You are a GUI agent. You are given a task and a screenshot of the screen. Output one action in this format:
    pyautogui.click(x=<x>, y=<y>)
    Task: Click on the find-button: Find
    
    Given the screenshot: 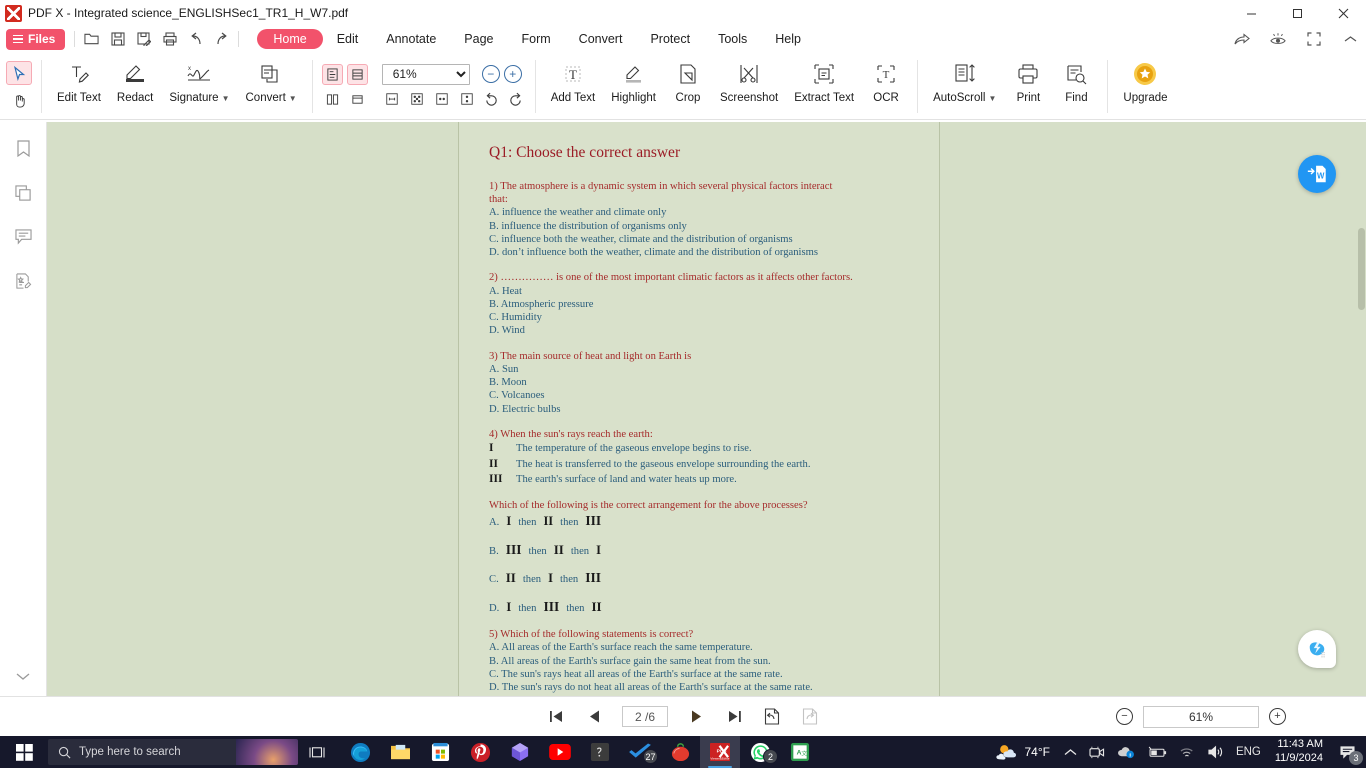 What is the action you would take?
    pyautogui.click(x=1076, y=86)
    